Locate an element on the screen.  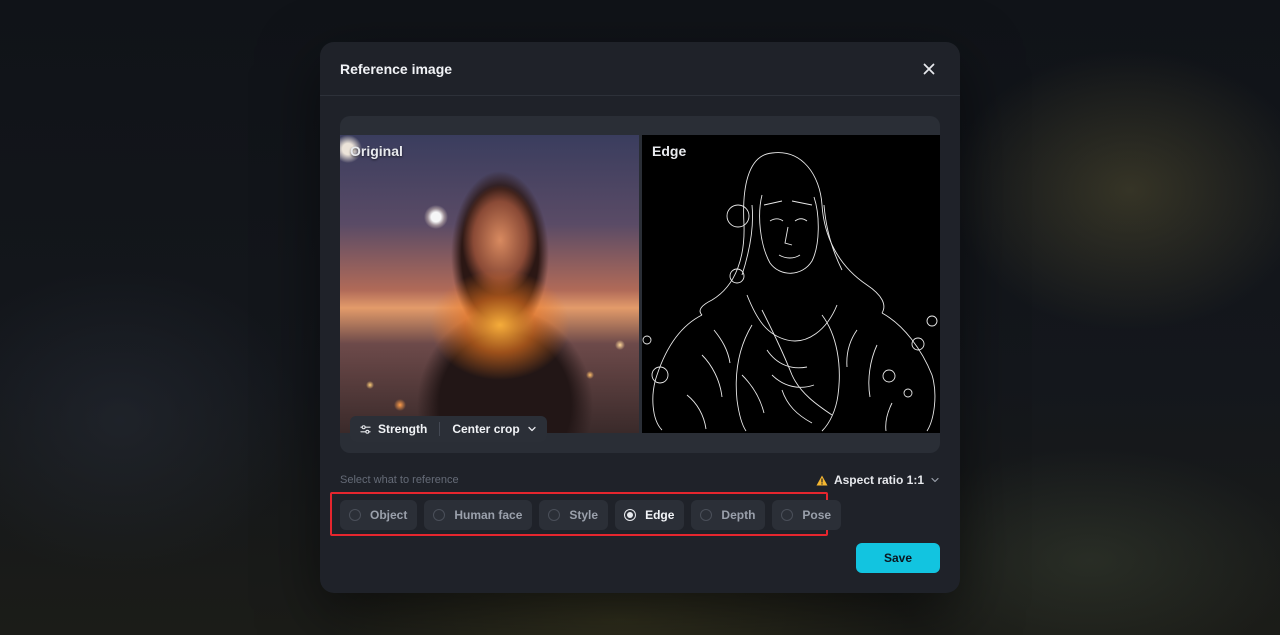
strength-label: Strength is located at coordinates (403, 429).